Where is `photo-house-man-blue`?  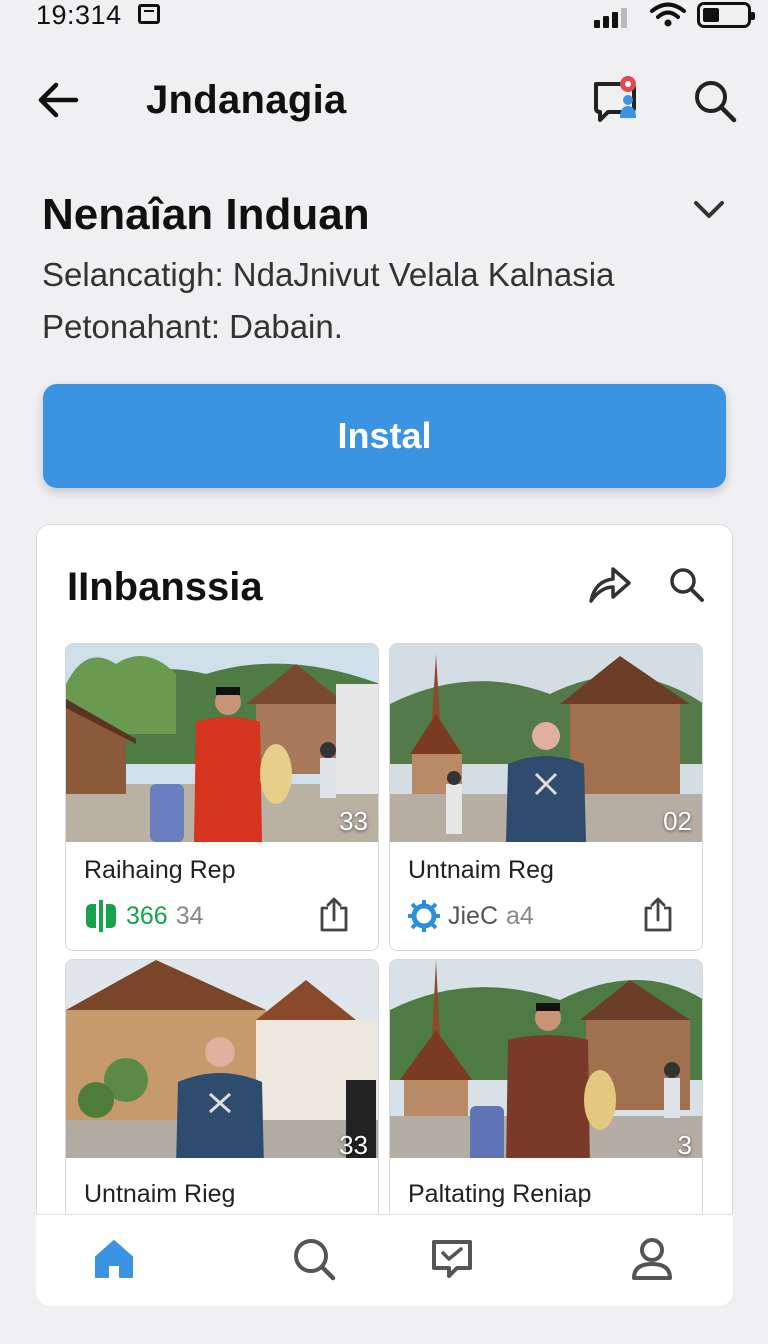 photo-house-man-blue is located at coordinates (222, 1059).